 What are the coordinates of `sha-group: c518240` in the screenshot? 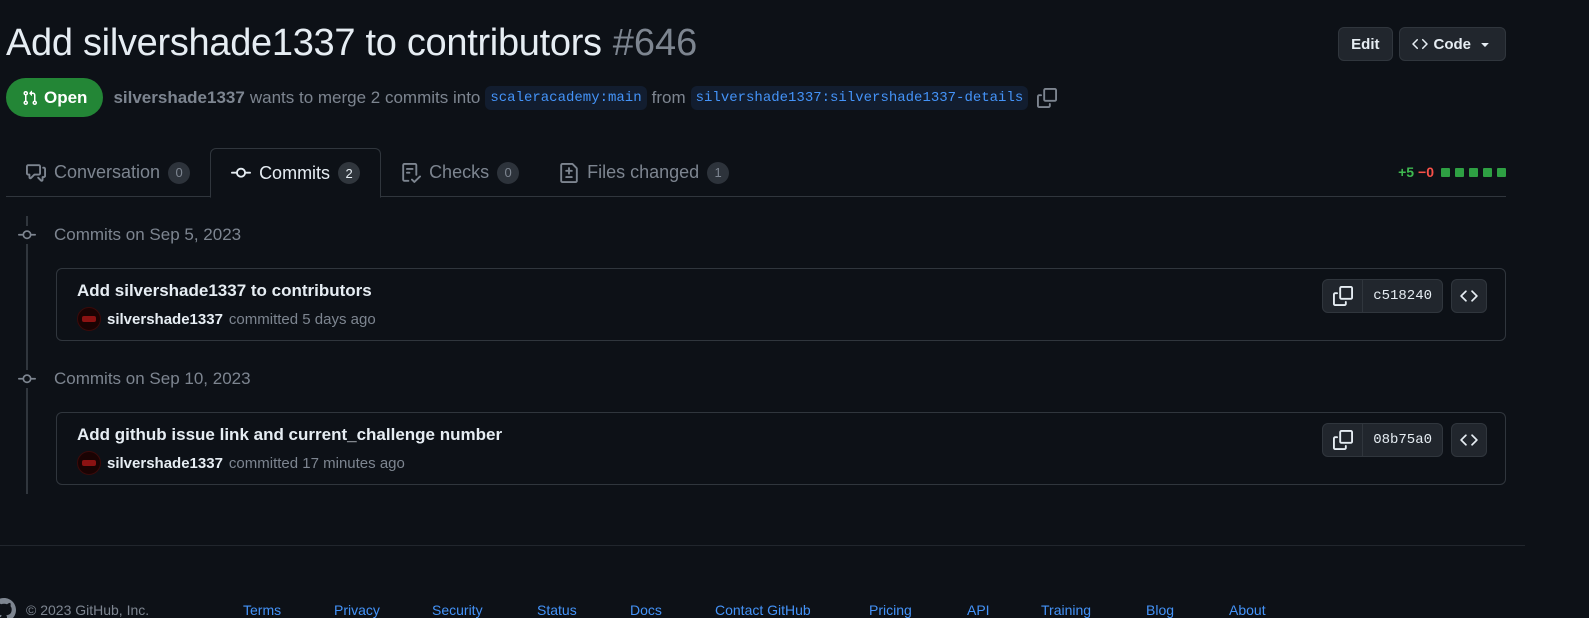 It's located at (1382, 296).